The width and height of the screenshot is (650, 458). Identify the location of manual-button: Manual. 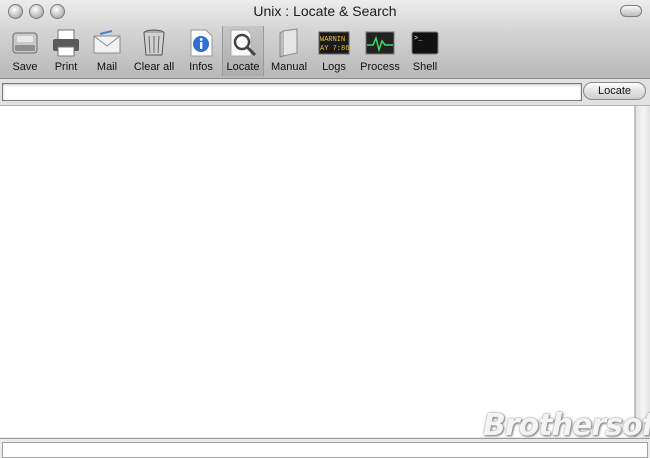
(289, 51).